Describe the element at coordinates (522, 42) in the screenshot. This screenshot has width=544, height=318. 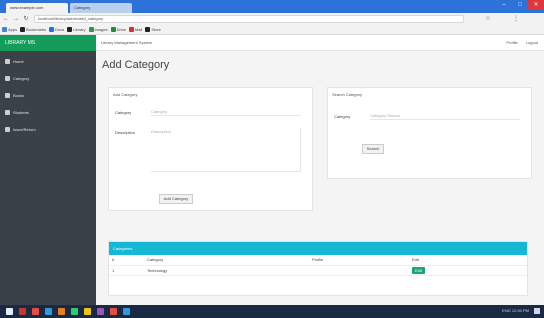
I see `top-links: Profile Logout` at that location.